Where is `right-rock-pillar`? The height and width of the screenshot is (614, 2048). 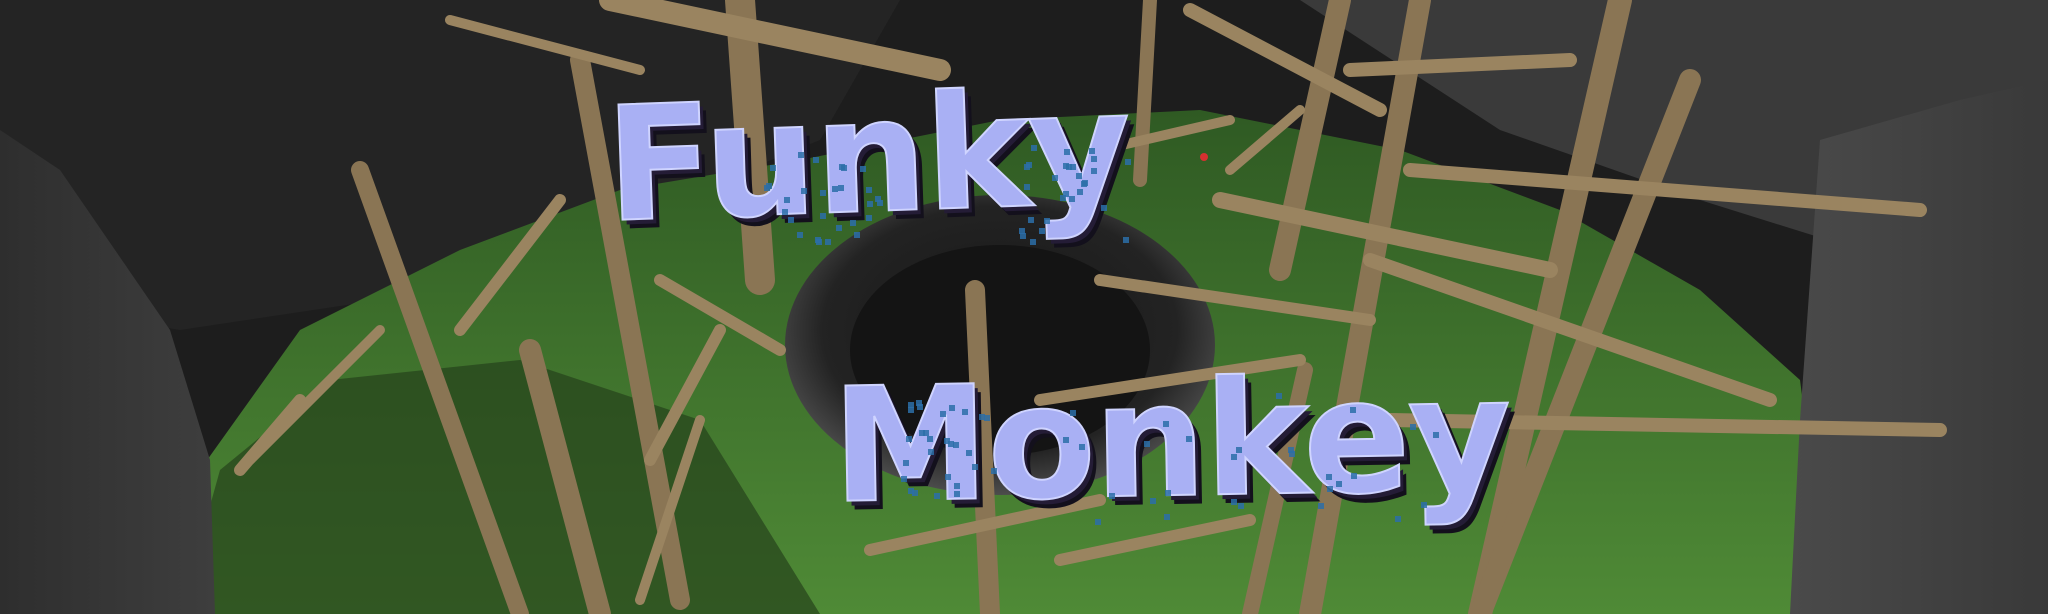
right-rock-pillar is located at coordinates (1919, 347).